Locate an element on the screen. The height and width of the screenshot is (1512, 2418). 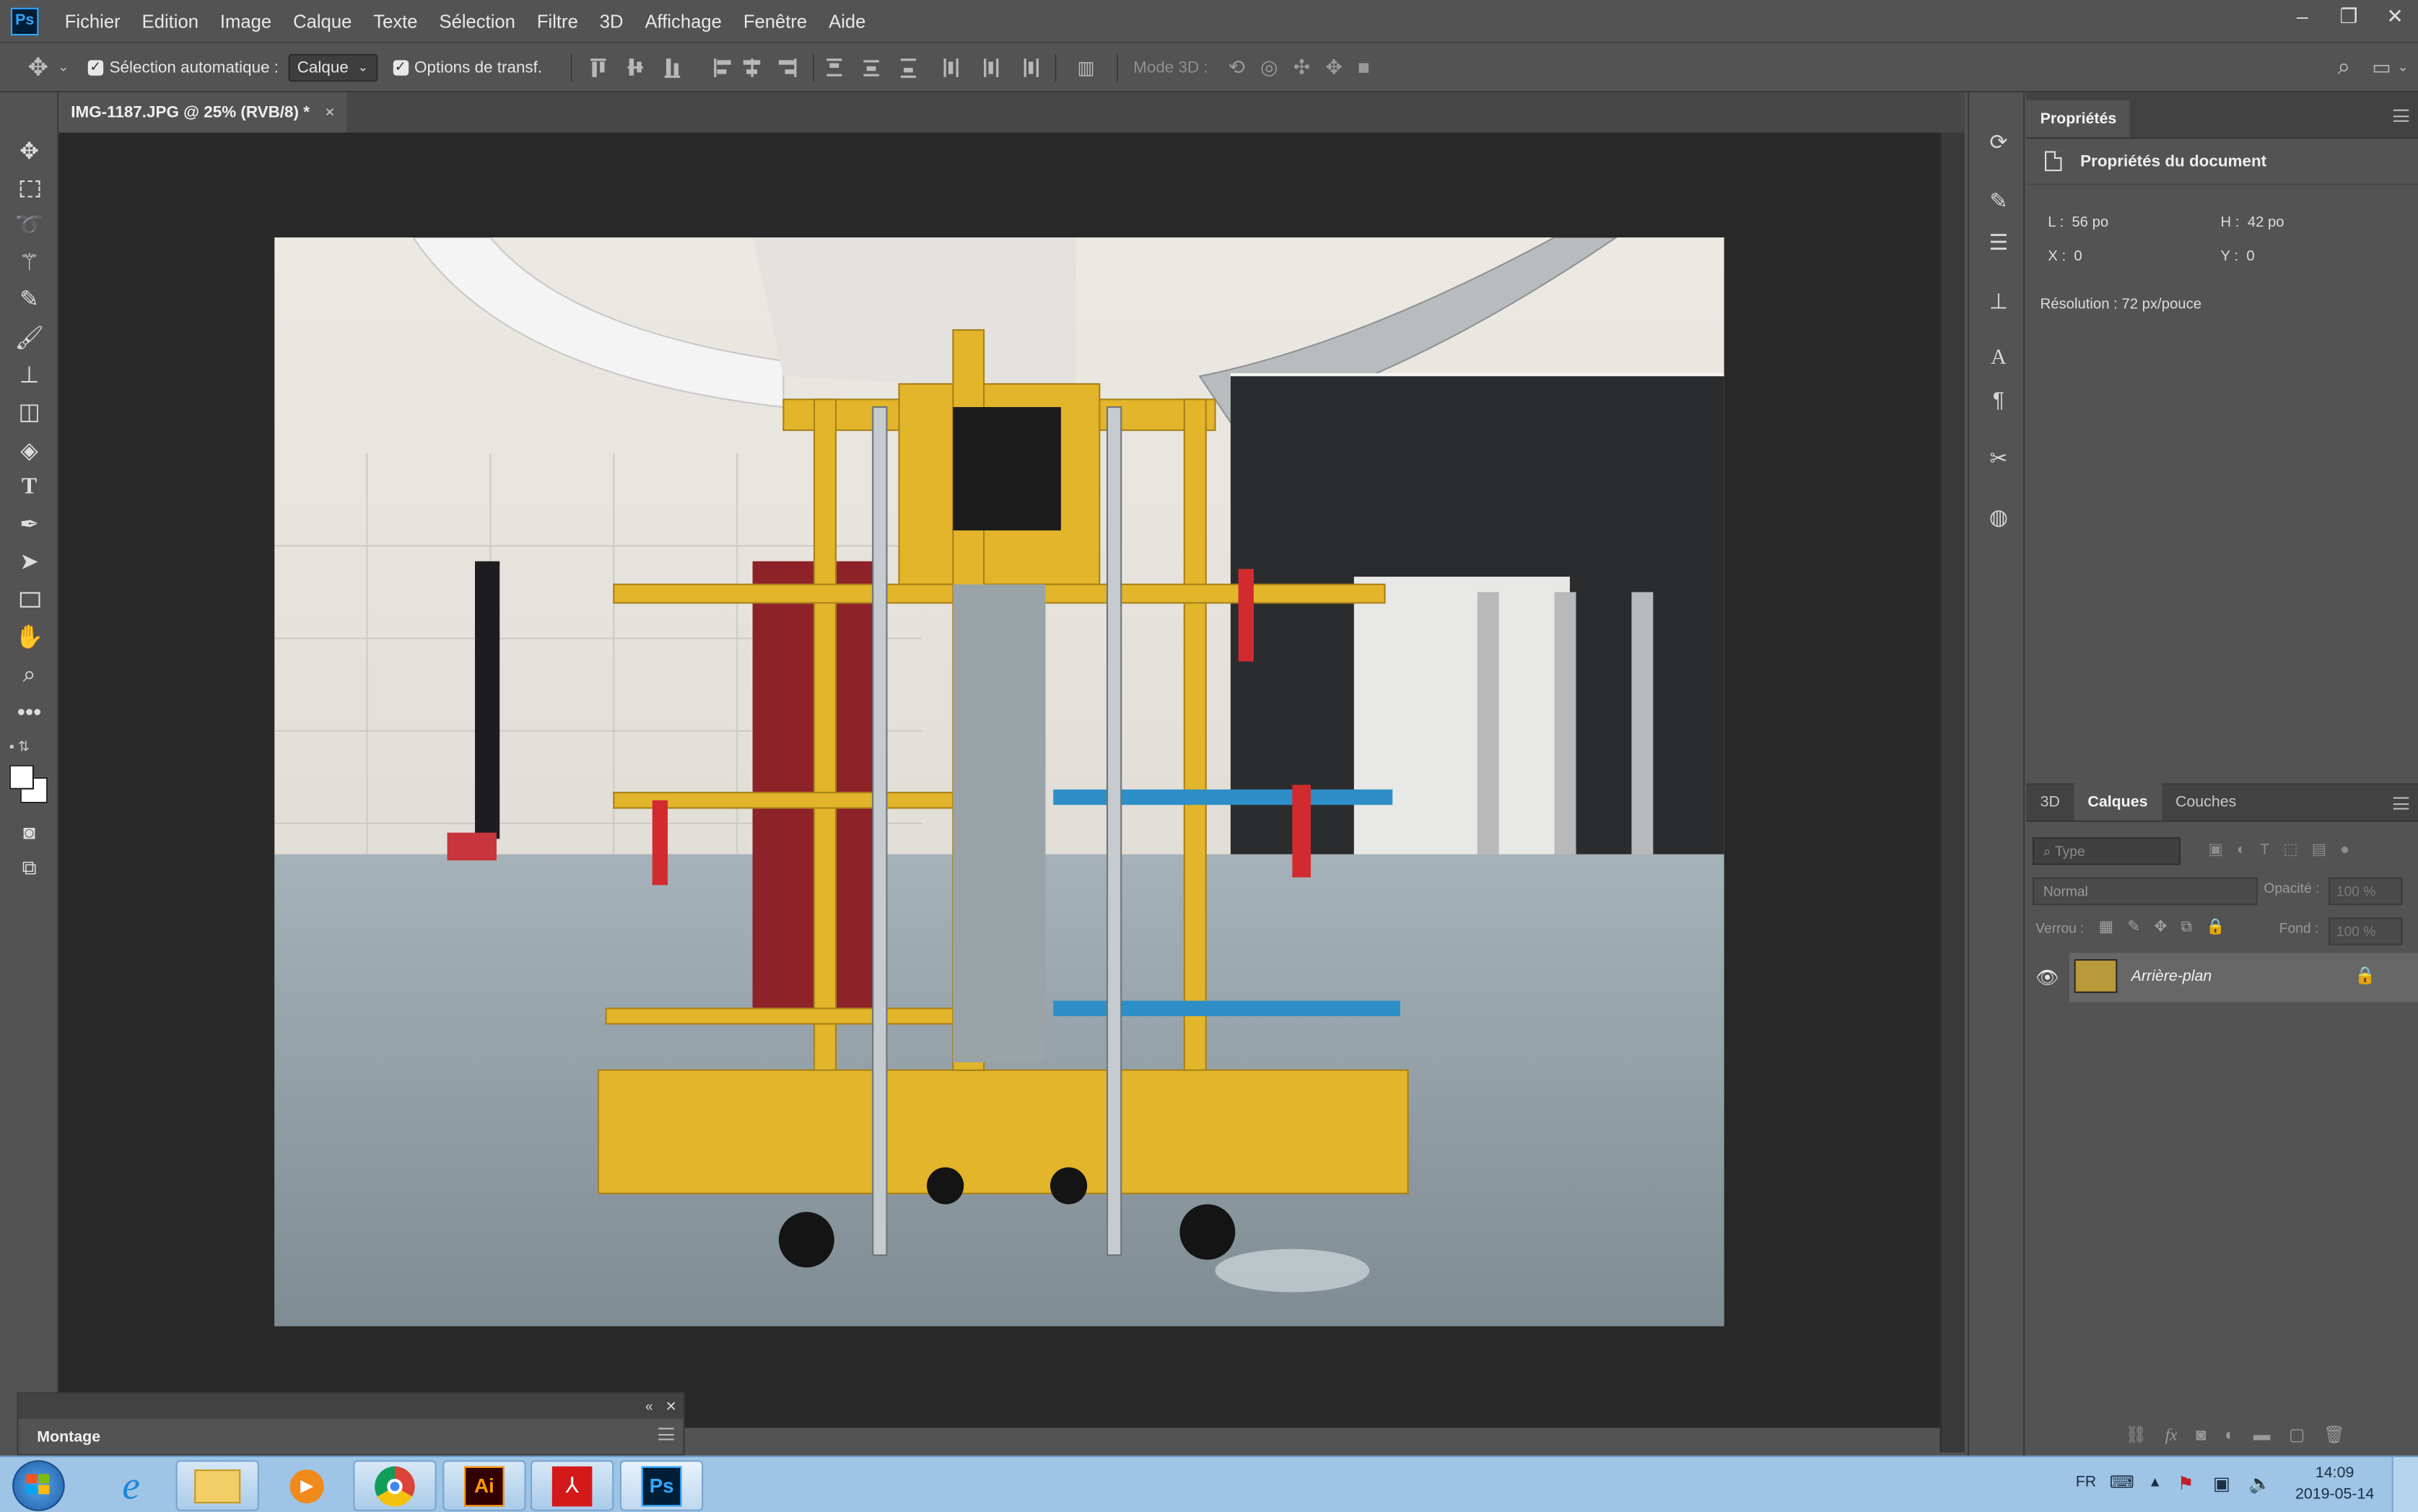
slide-3d-icon: ✥ is located at coordinates (1334, 67).